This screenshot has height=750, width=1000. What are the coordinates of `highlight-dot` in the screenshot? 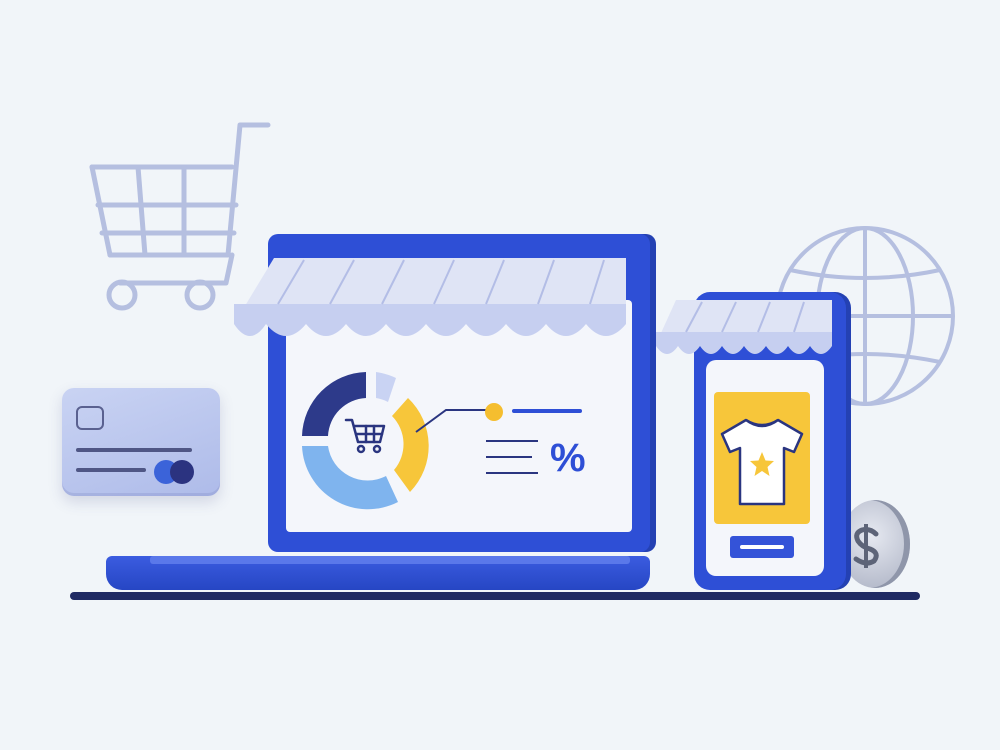 It's located at (494, 412).